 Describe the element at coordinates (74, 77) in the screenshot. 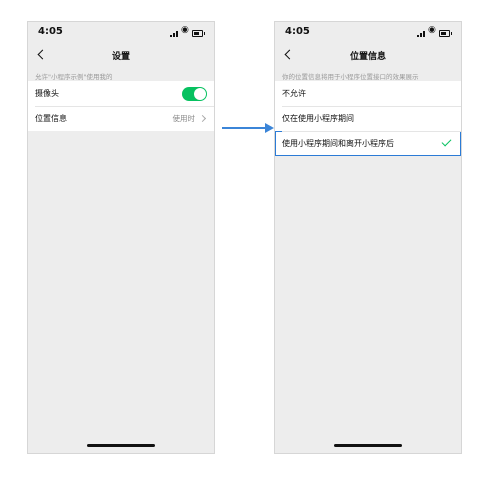

I see `section-header: 允许"小程序示例"使用我的` at that location.